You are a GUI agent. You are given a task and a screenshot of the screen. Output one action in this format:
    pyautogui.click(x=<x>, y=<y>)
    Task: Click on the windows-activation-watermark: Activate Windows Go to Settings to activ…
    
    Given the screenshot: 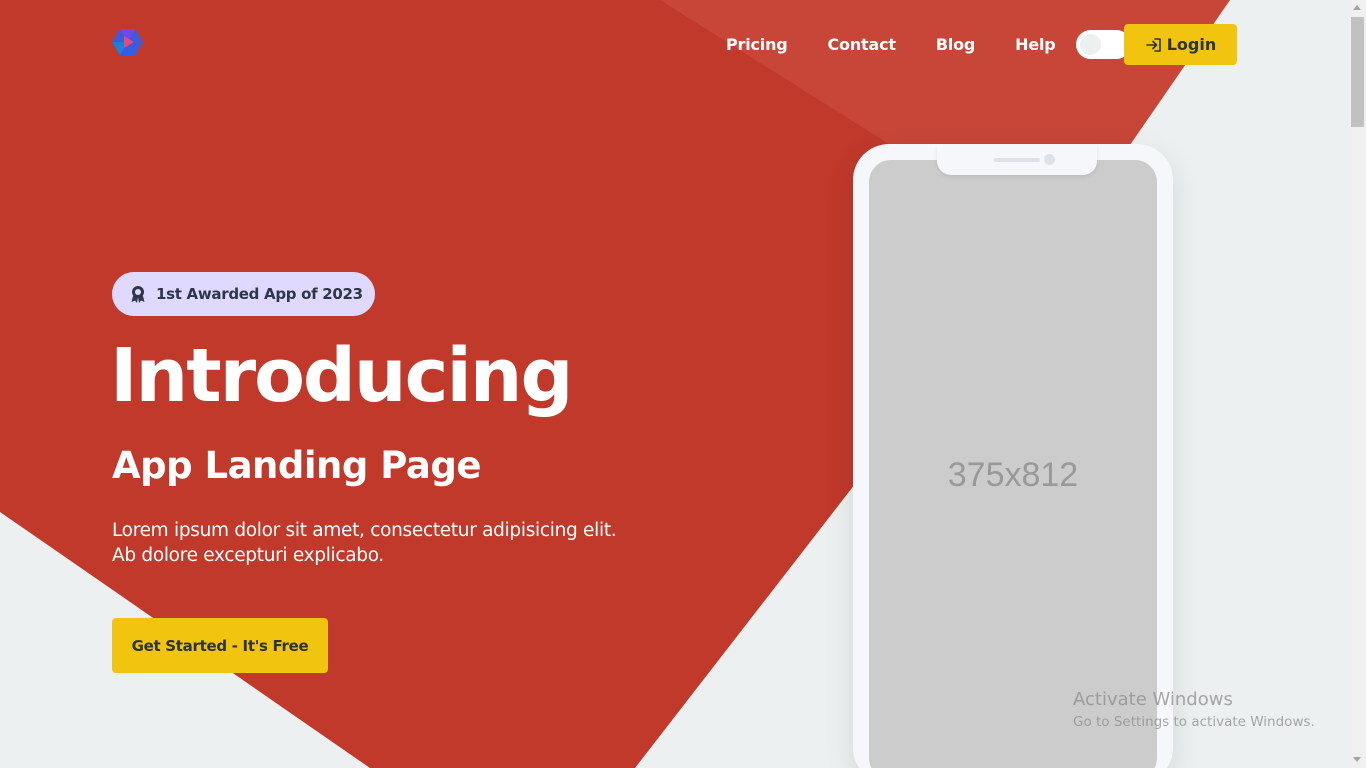 What is the action you would take?
    pyautogui.click(x=1194, y=710)
    